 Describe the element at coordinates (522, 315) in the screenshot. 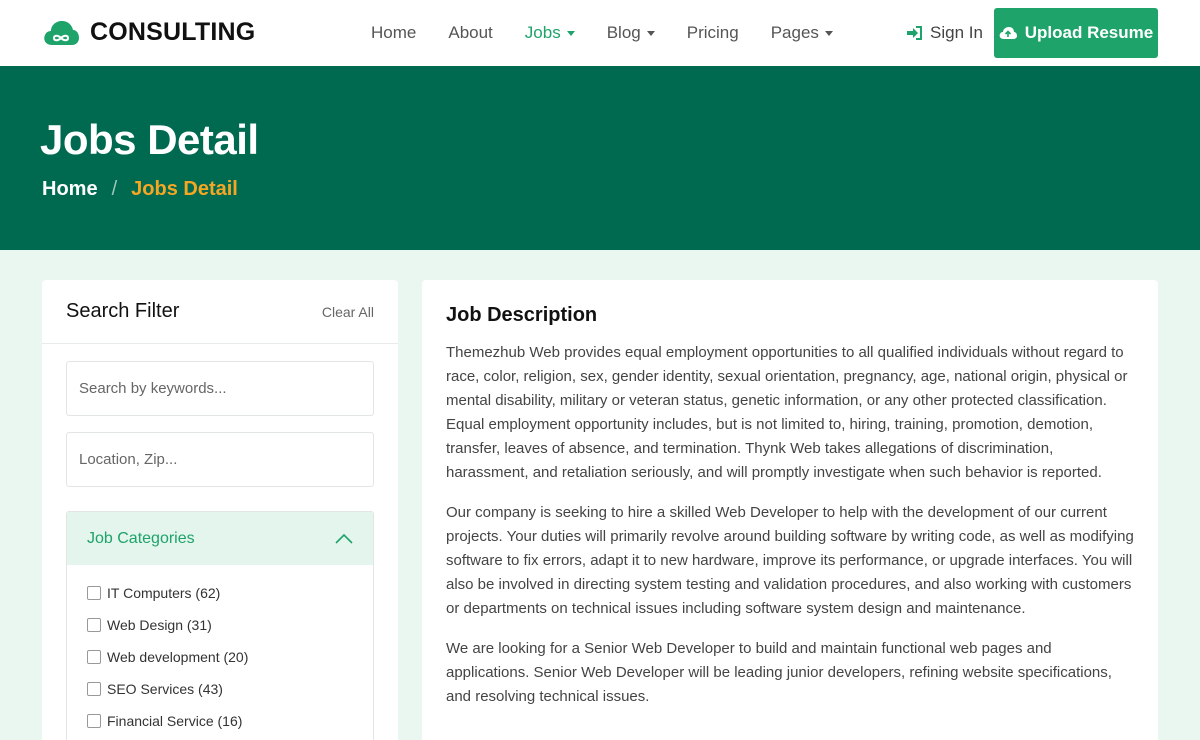

I see `job-description-title: Job Description` at that location.